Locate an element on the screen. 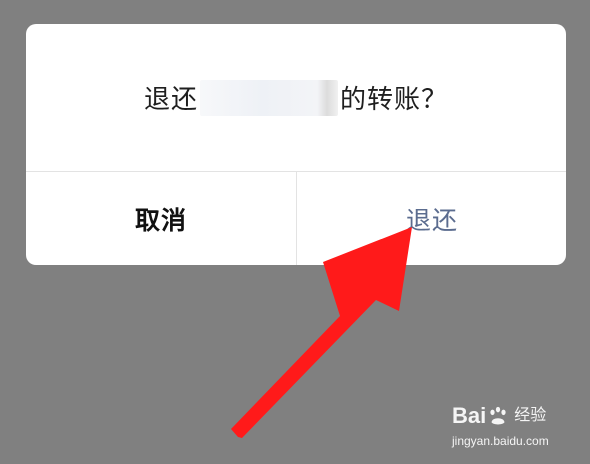 This screenshot has width=590, height=464. return-button: 退还 is located at coordinates (431, 218).